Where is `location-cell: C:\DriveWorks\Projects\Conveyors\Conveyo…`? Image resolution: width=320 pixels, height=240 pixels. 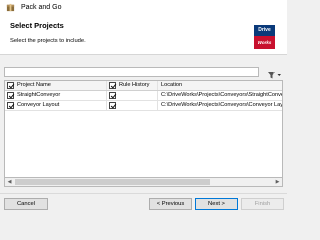
location-cell: C:\DriveWorks\Projects\Conveyors\Conveyo… is located at coordinates (220, 105).